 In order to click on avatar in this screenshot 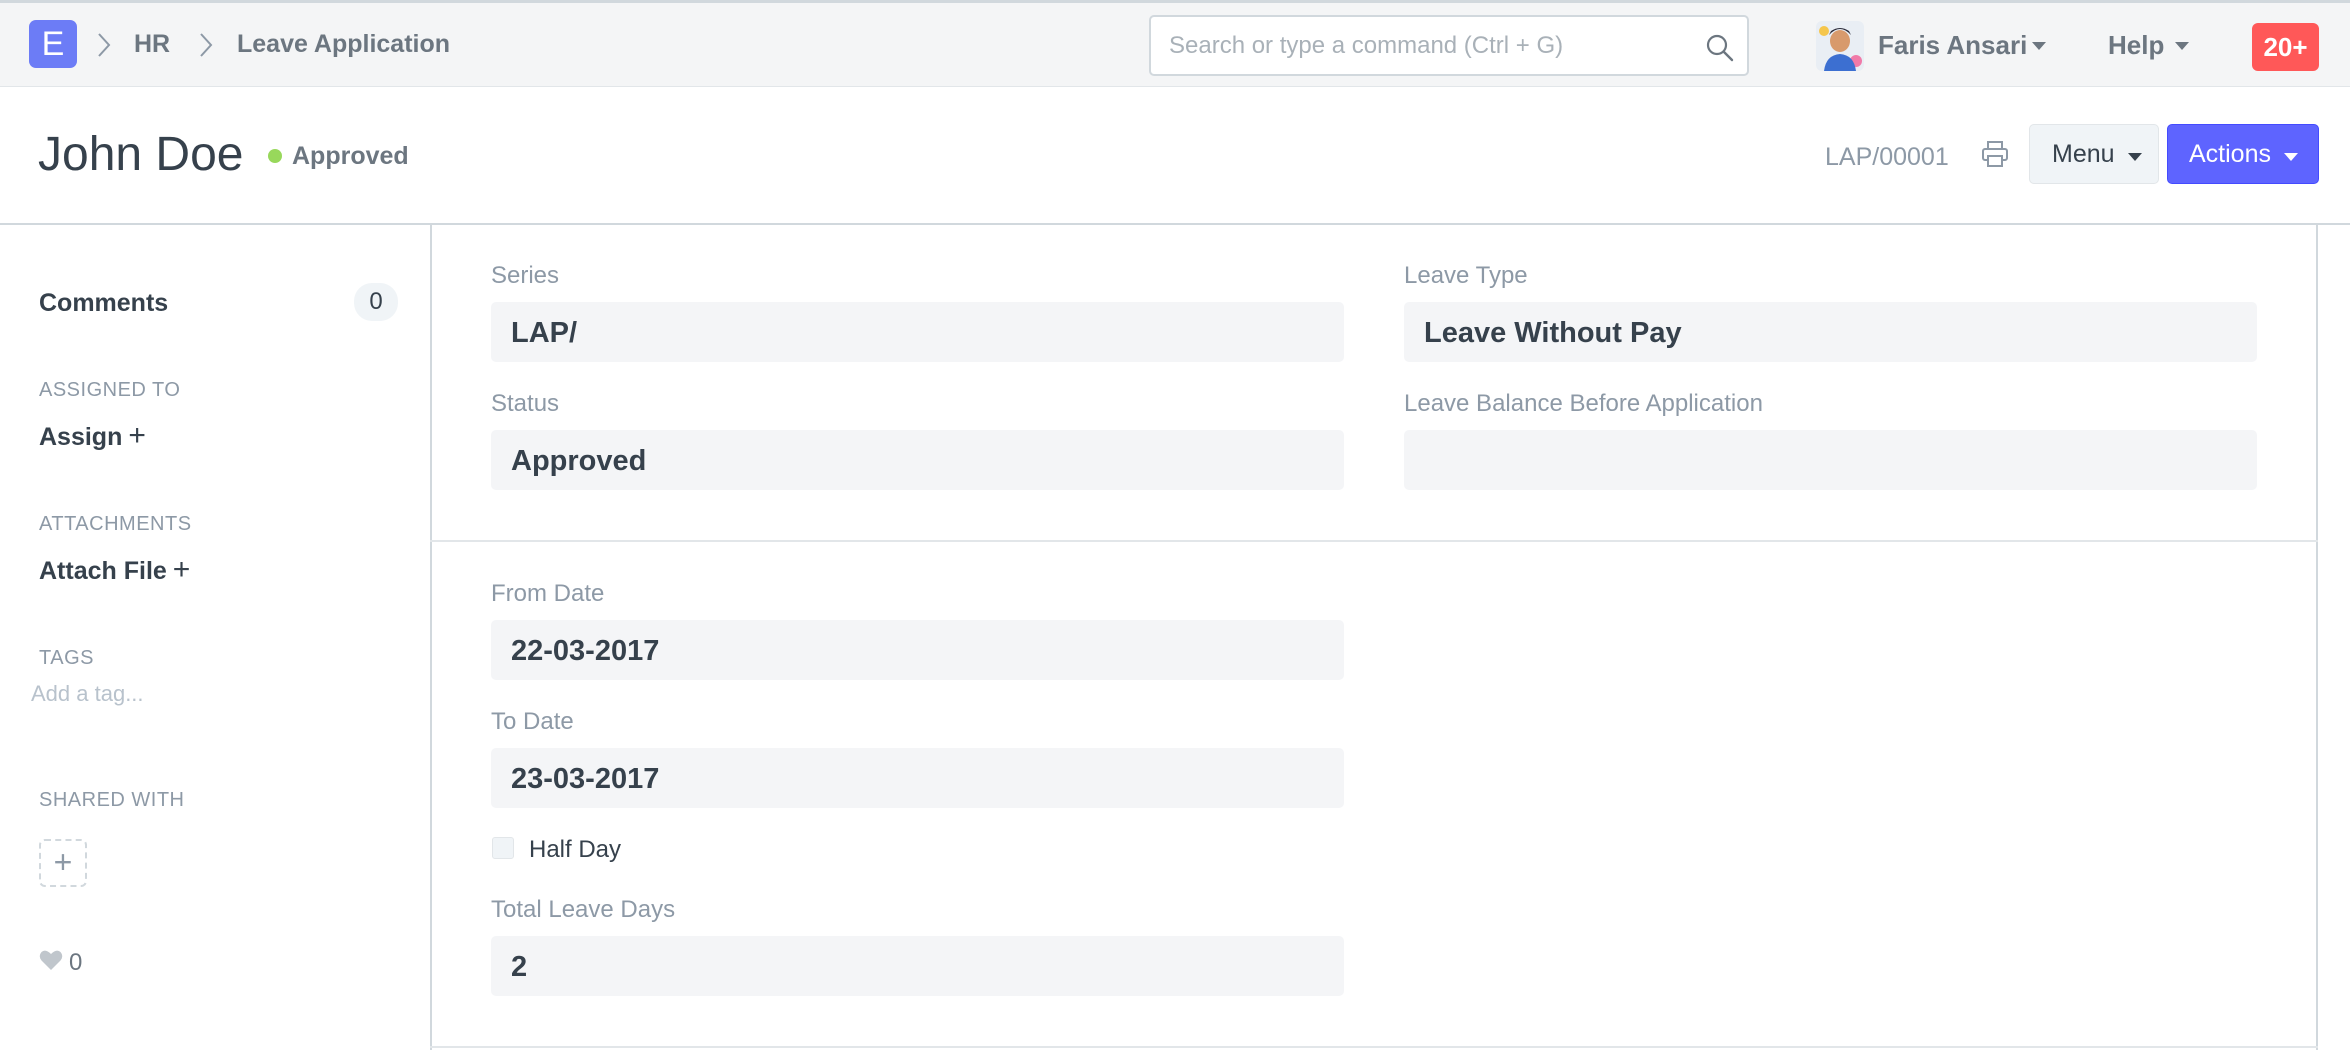, I will do `click(1840, 46)`.